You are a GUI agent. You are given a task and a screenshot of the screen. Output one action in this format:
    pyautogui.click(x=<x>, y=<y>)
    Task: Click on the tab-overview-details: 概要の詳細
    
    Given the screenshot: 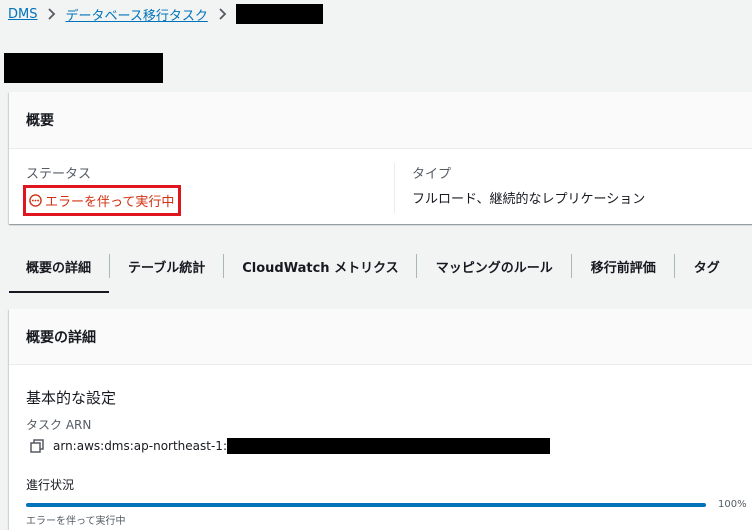 What is the action you would take?
    pyautogui.click(x=59, y=270)
    